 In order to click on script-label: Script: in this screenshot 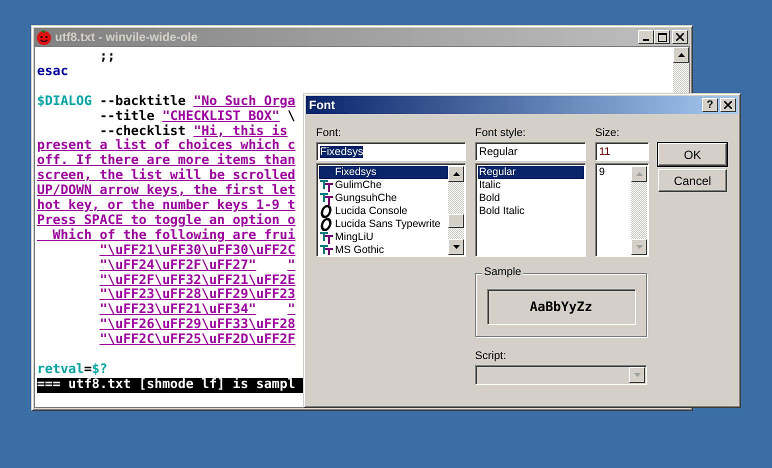, I will do `click(491, 356)`.